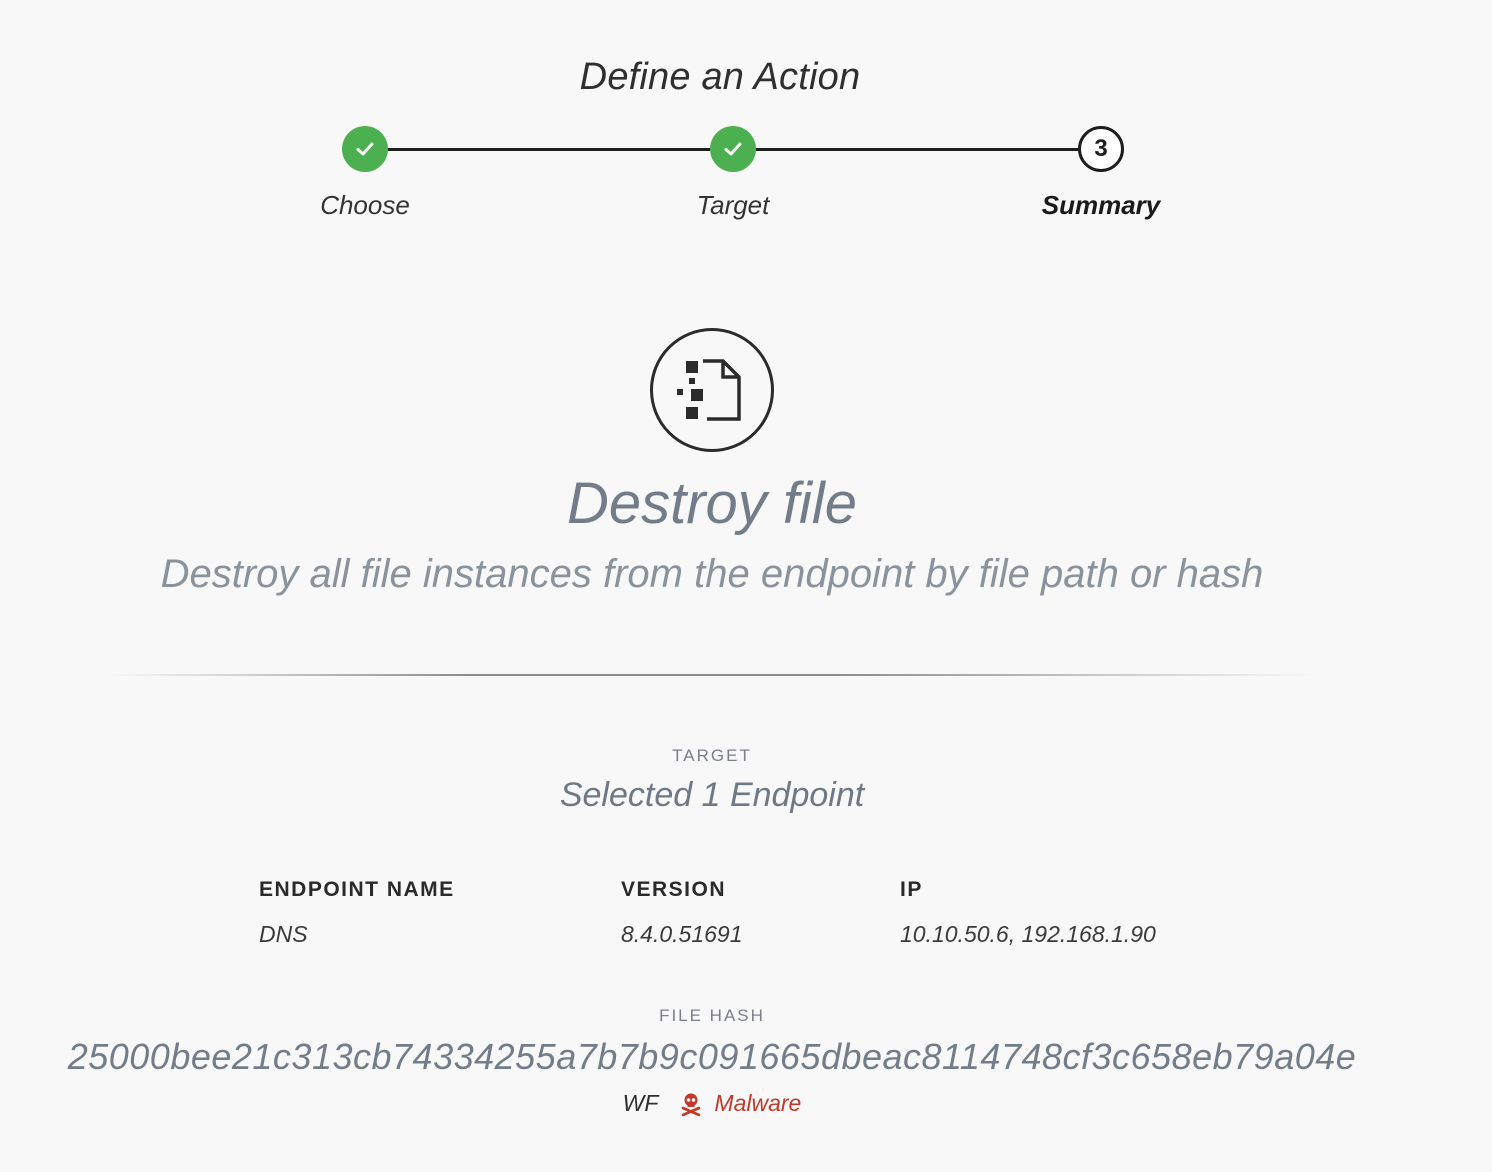 This screenshot has width=1492, height=1172. I want to click on step-choose-indicator, so click(365, 149).